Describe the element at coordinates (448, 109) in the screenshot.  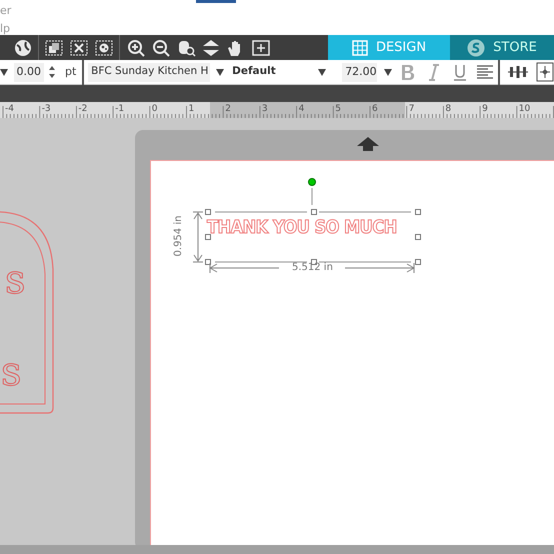
I see `ruler-label: 8` at that location.